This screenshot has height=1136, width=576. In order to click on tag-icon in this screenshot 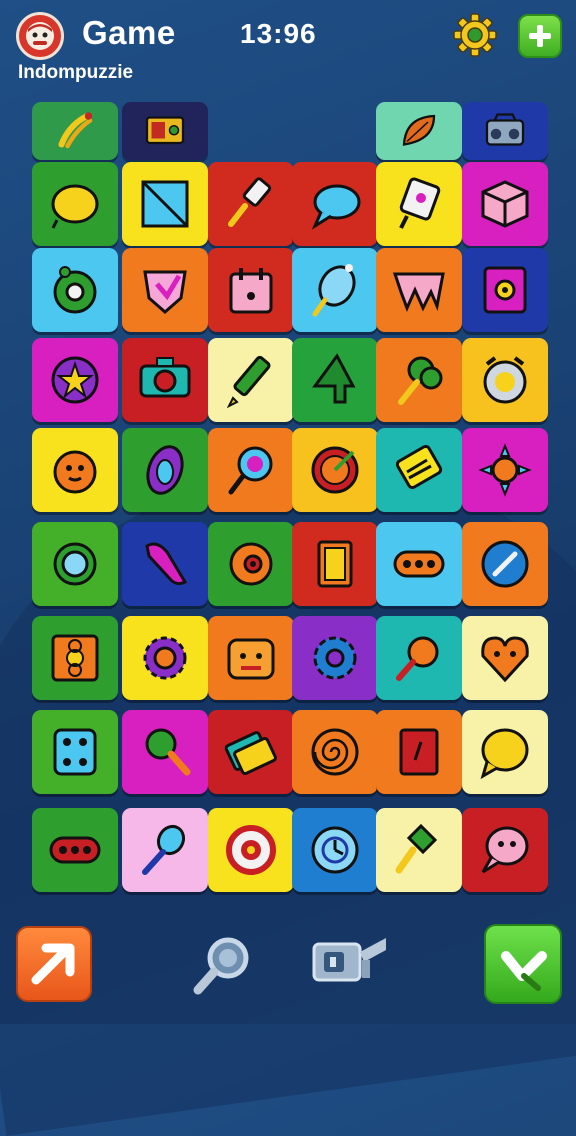, I will do `click(420, 203)`.